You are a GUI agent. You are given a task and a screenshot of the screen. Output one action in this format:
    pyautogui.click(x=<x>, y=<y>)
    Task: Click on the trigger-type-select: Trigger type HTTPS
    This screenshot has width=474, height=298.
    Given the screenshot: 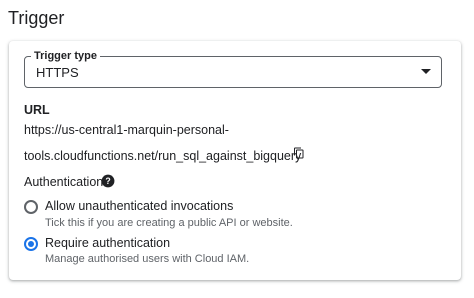 What is the action you would take?
    pyautogui.click(x=233, y=68)
    